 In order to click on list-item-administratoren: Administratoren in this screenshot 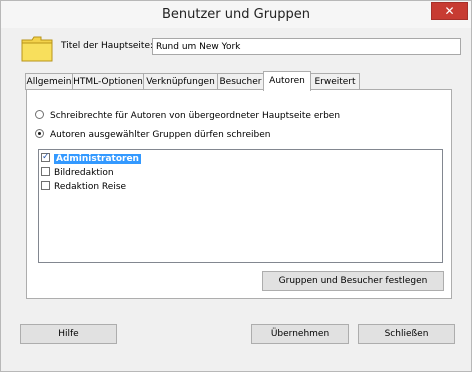, I will do `click(91, 158)`.